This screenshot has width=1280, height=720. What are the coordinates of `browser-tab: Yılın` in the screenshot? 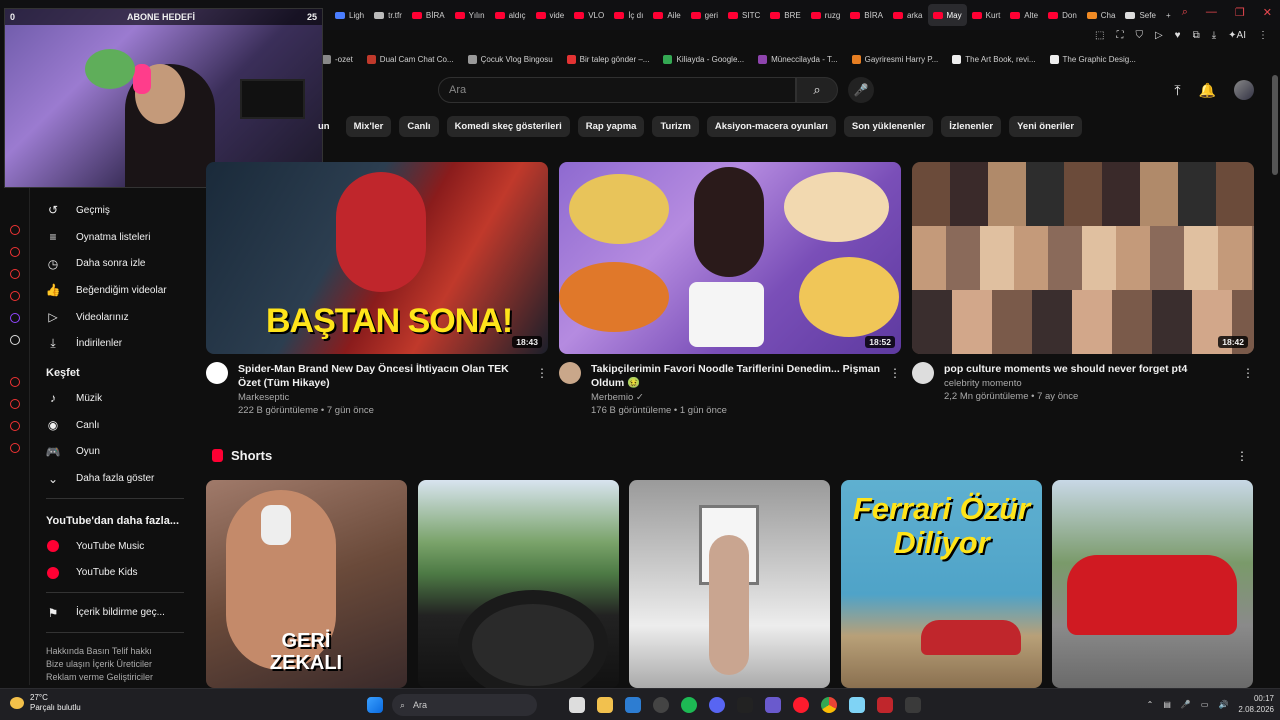 It's located at (470, 15).